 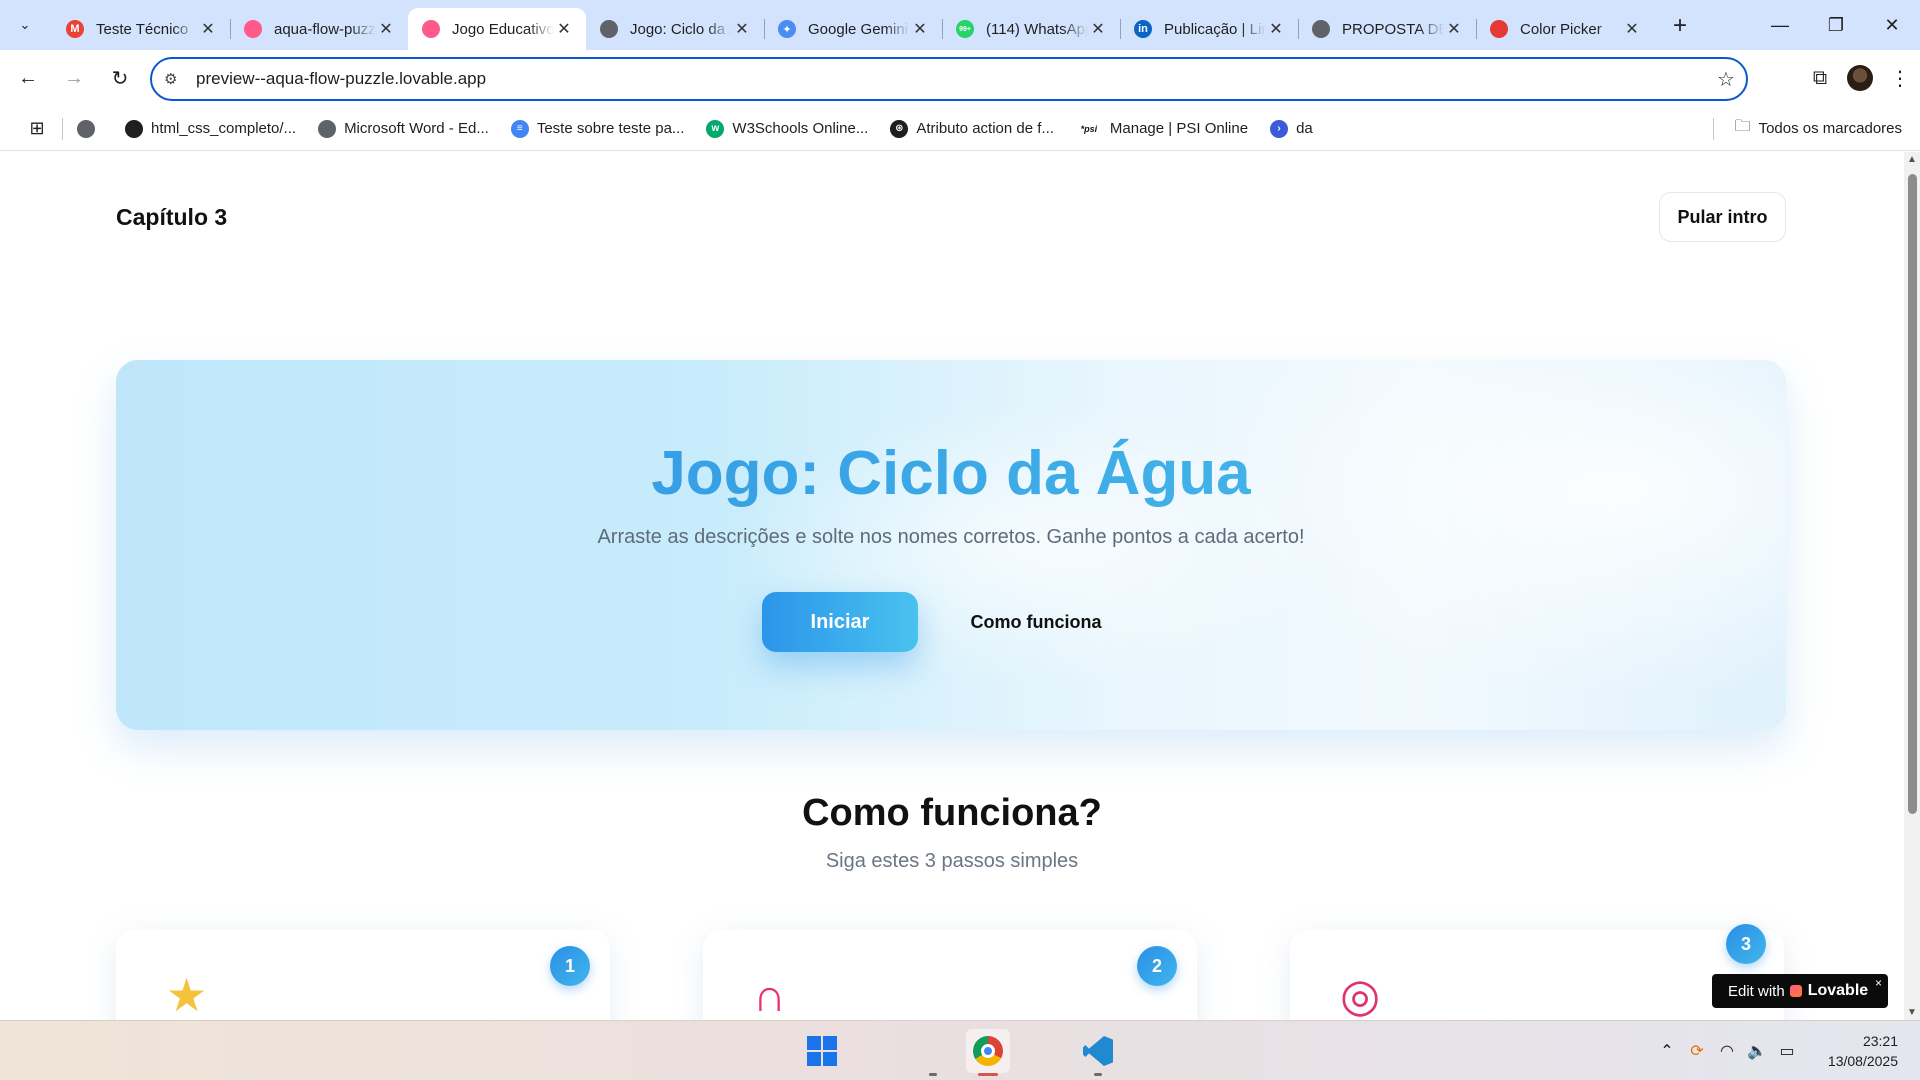 What do you see at coordinates (25, 25) in the screenshot?
I see `tab-search-button: ⌄` at bounding box center [25, 25].